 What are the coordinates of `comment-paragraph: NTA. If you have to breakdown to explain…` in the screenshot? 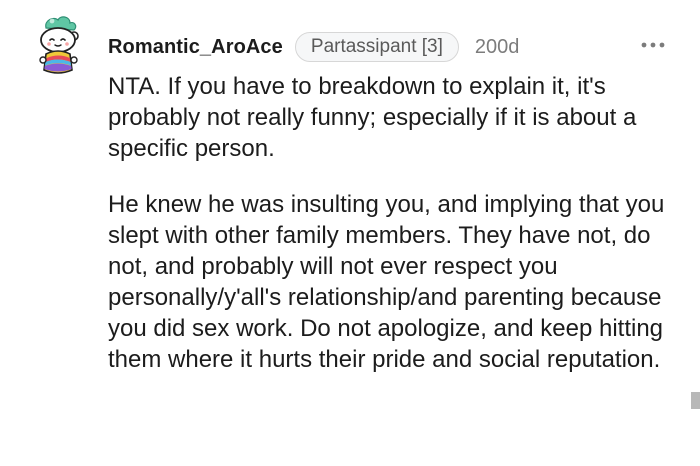 It's located at (372, 117).